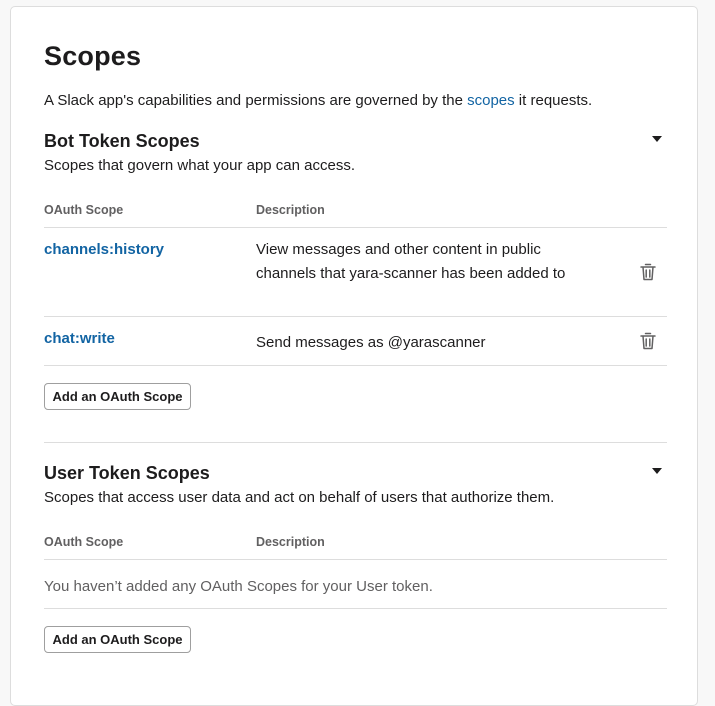 This screenshot has width=715, height=706. Describe the element at coordinates (84, 542) in the screenshot. I see `user-col-oauth-scope: OAuth Scope` at that location.